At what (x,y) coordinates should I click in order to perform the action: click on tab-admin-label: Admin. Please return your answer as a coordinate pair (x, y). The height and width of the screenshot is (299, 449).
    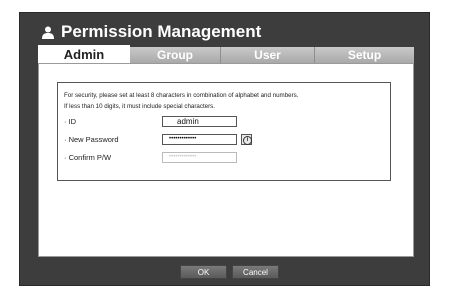
    Looking at the image, I should click on (84, 54).